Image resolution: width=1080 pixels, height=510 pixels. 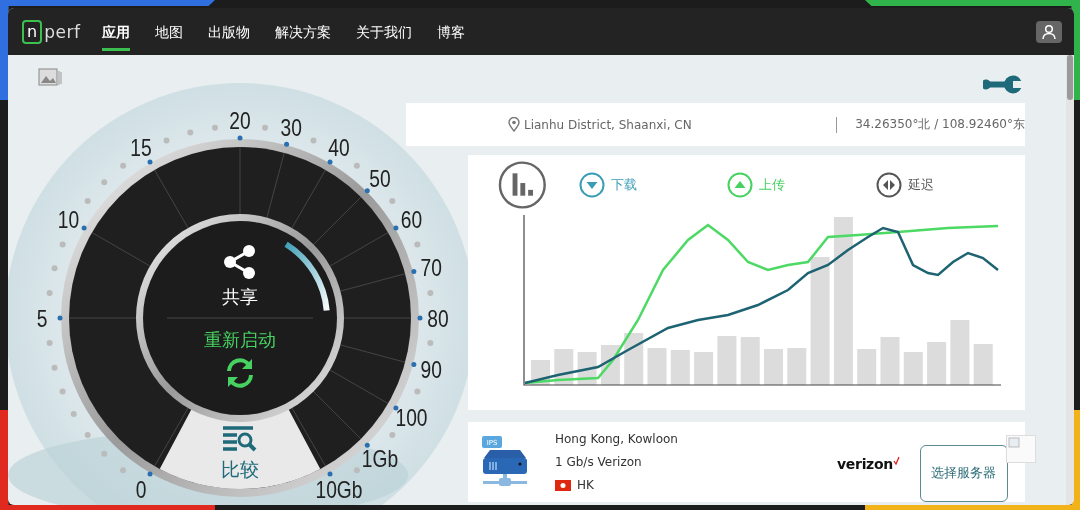 I want to click on nav-link: 应用, so click(x=116, y=34).